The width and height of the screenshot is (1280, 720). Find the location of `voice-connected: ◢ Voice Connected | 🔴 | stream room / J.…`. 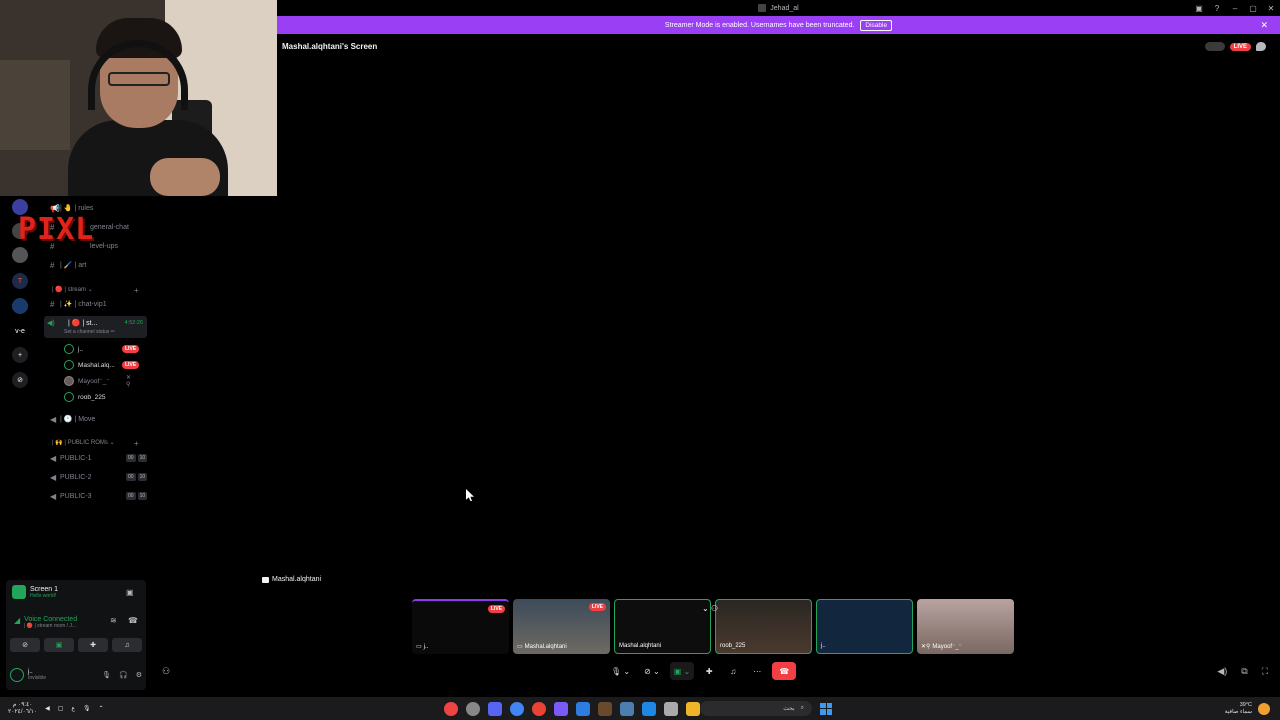

voice-connected: ◢ Voice Connected | 🔴 | stream room / J.… is located at coordinates (76, 622).